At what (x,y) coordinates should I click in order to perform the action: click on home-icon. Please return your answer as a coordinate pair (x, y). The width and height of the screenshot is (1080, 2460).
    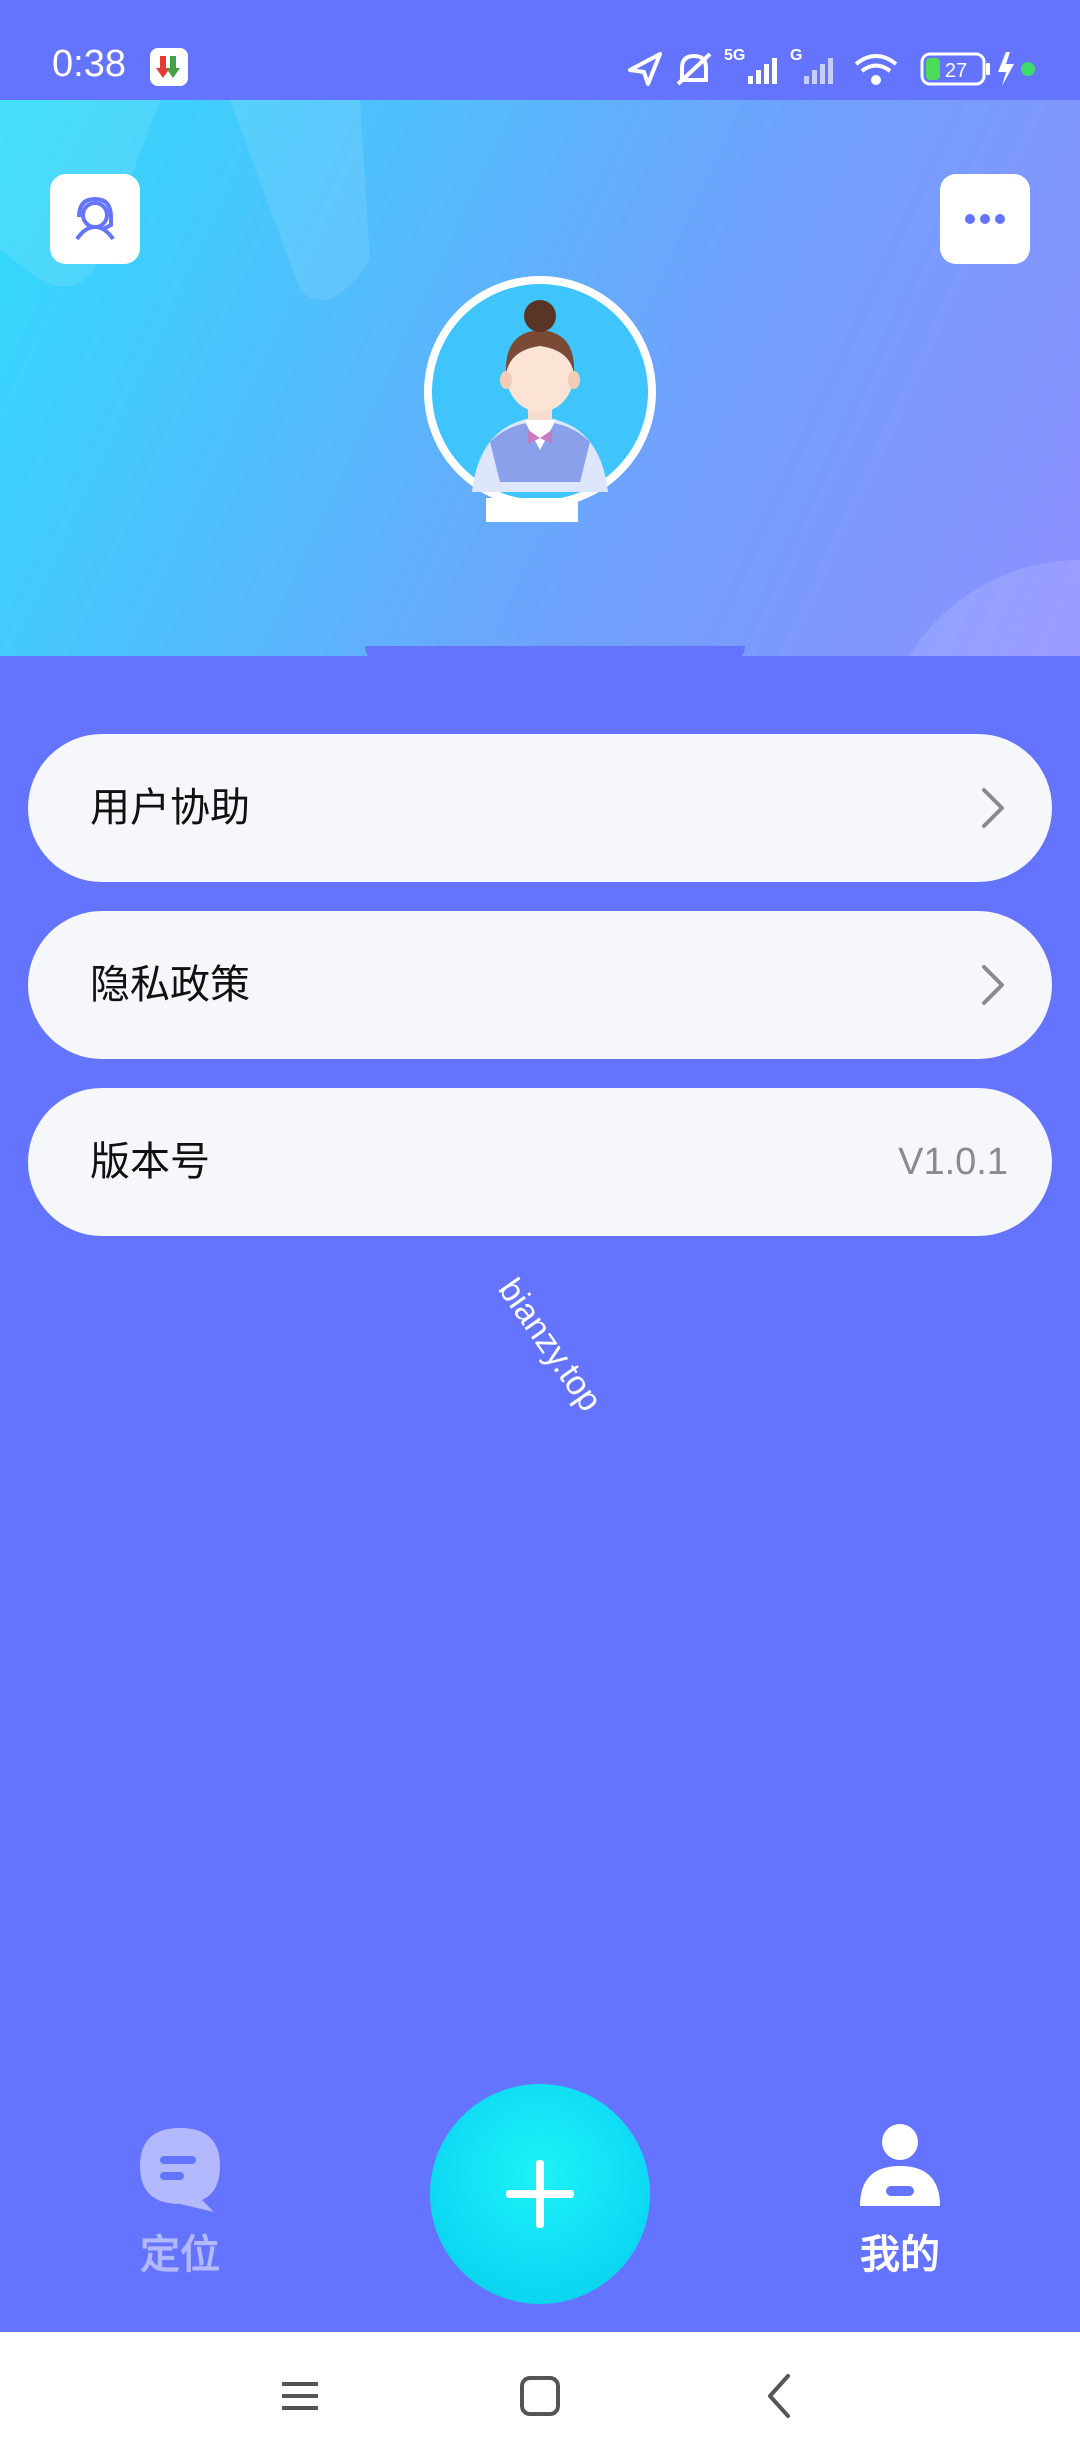
    Looking at the image, I should click on (540, 2396).